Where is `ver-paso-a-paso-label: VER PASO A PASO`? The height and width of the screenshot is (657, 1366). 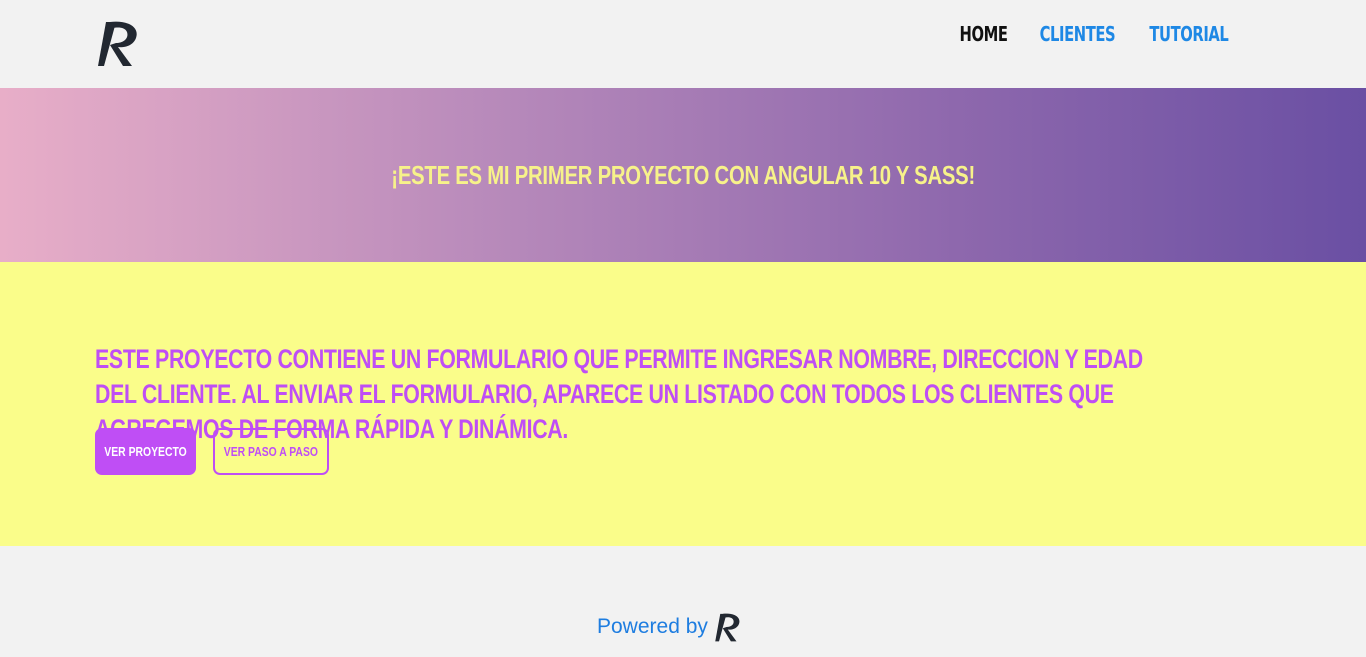 ver-paso-a-paso-label: VER PASO A PASO is located at coordinates (271, 451).